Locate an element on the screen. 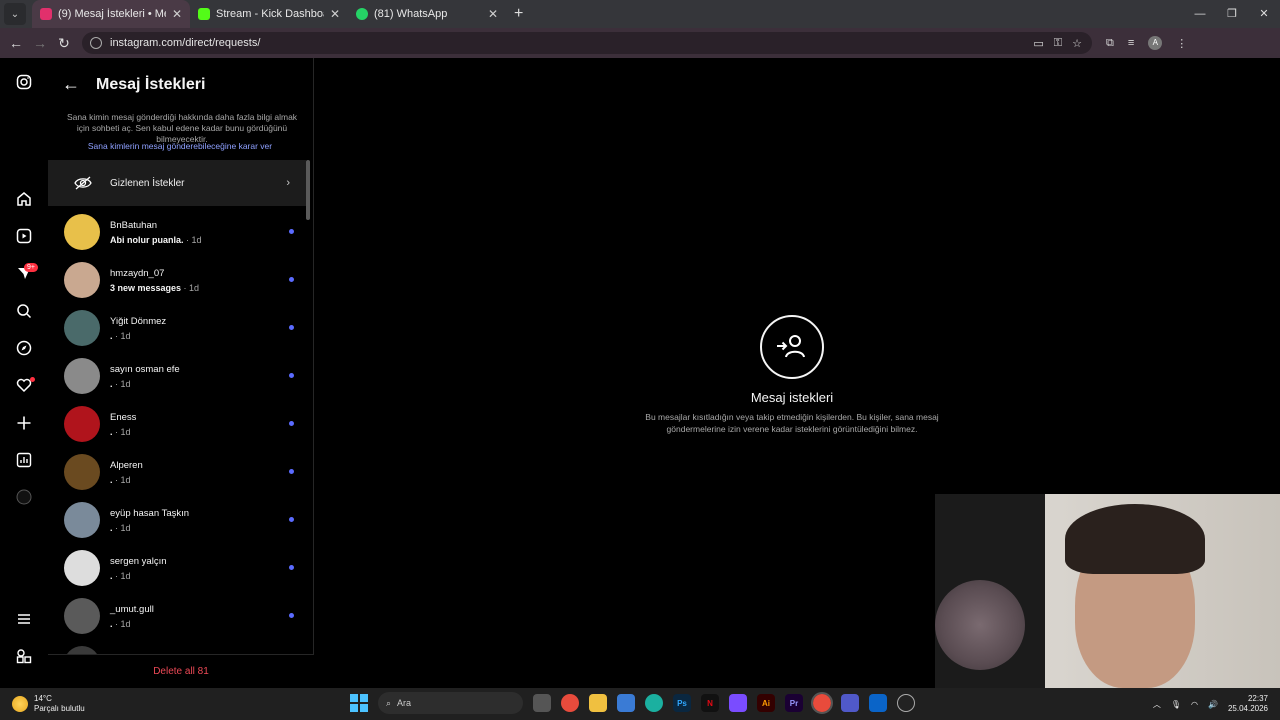 The width and height of the screenshot is (1280, 720). explore-compass-icon is located at coordinates (24, 348).